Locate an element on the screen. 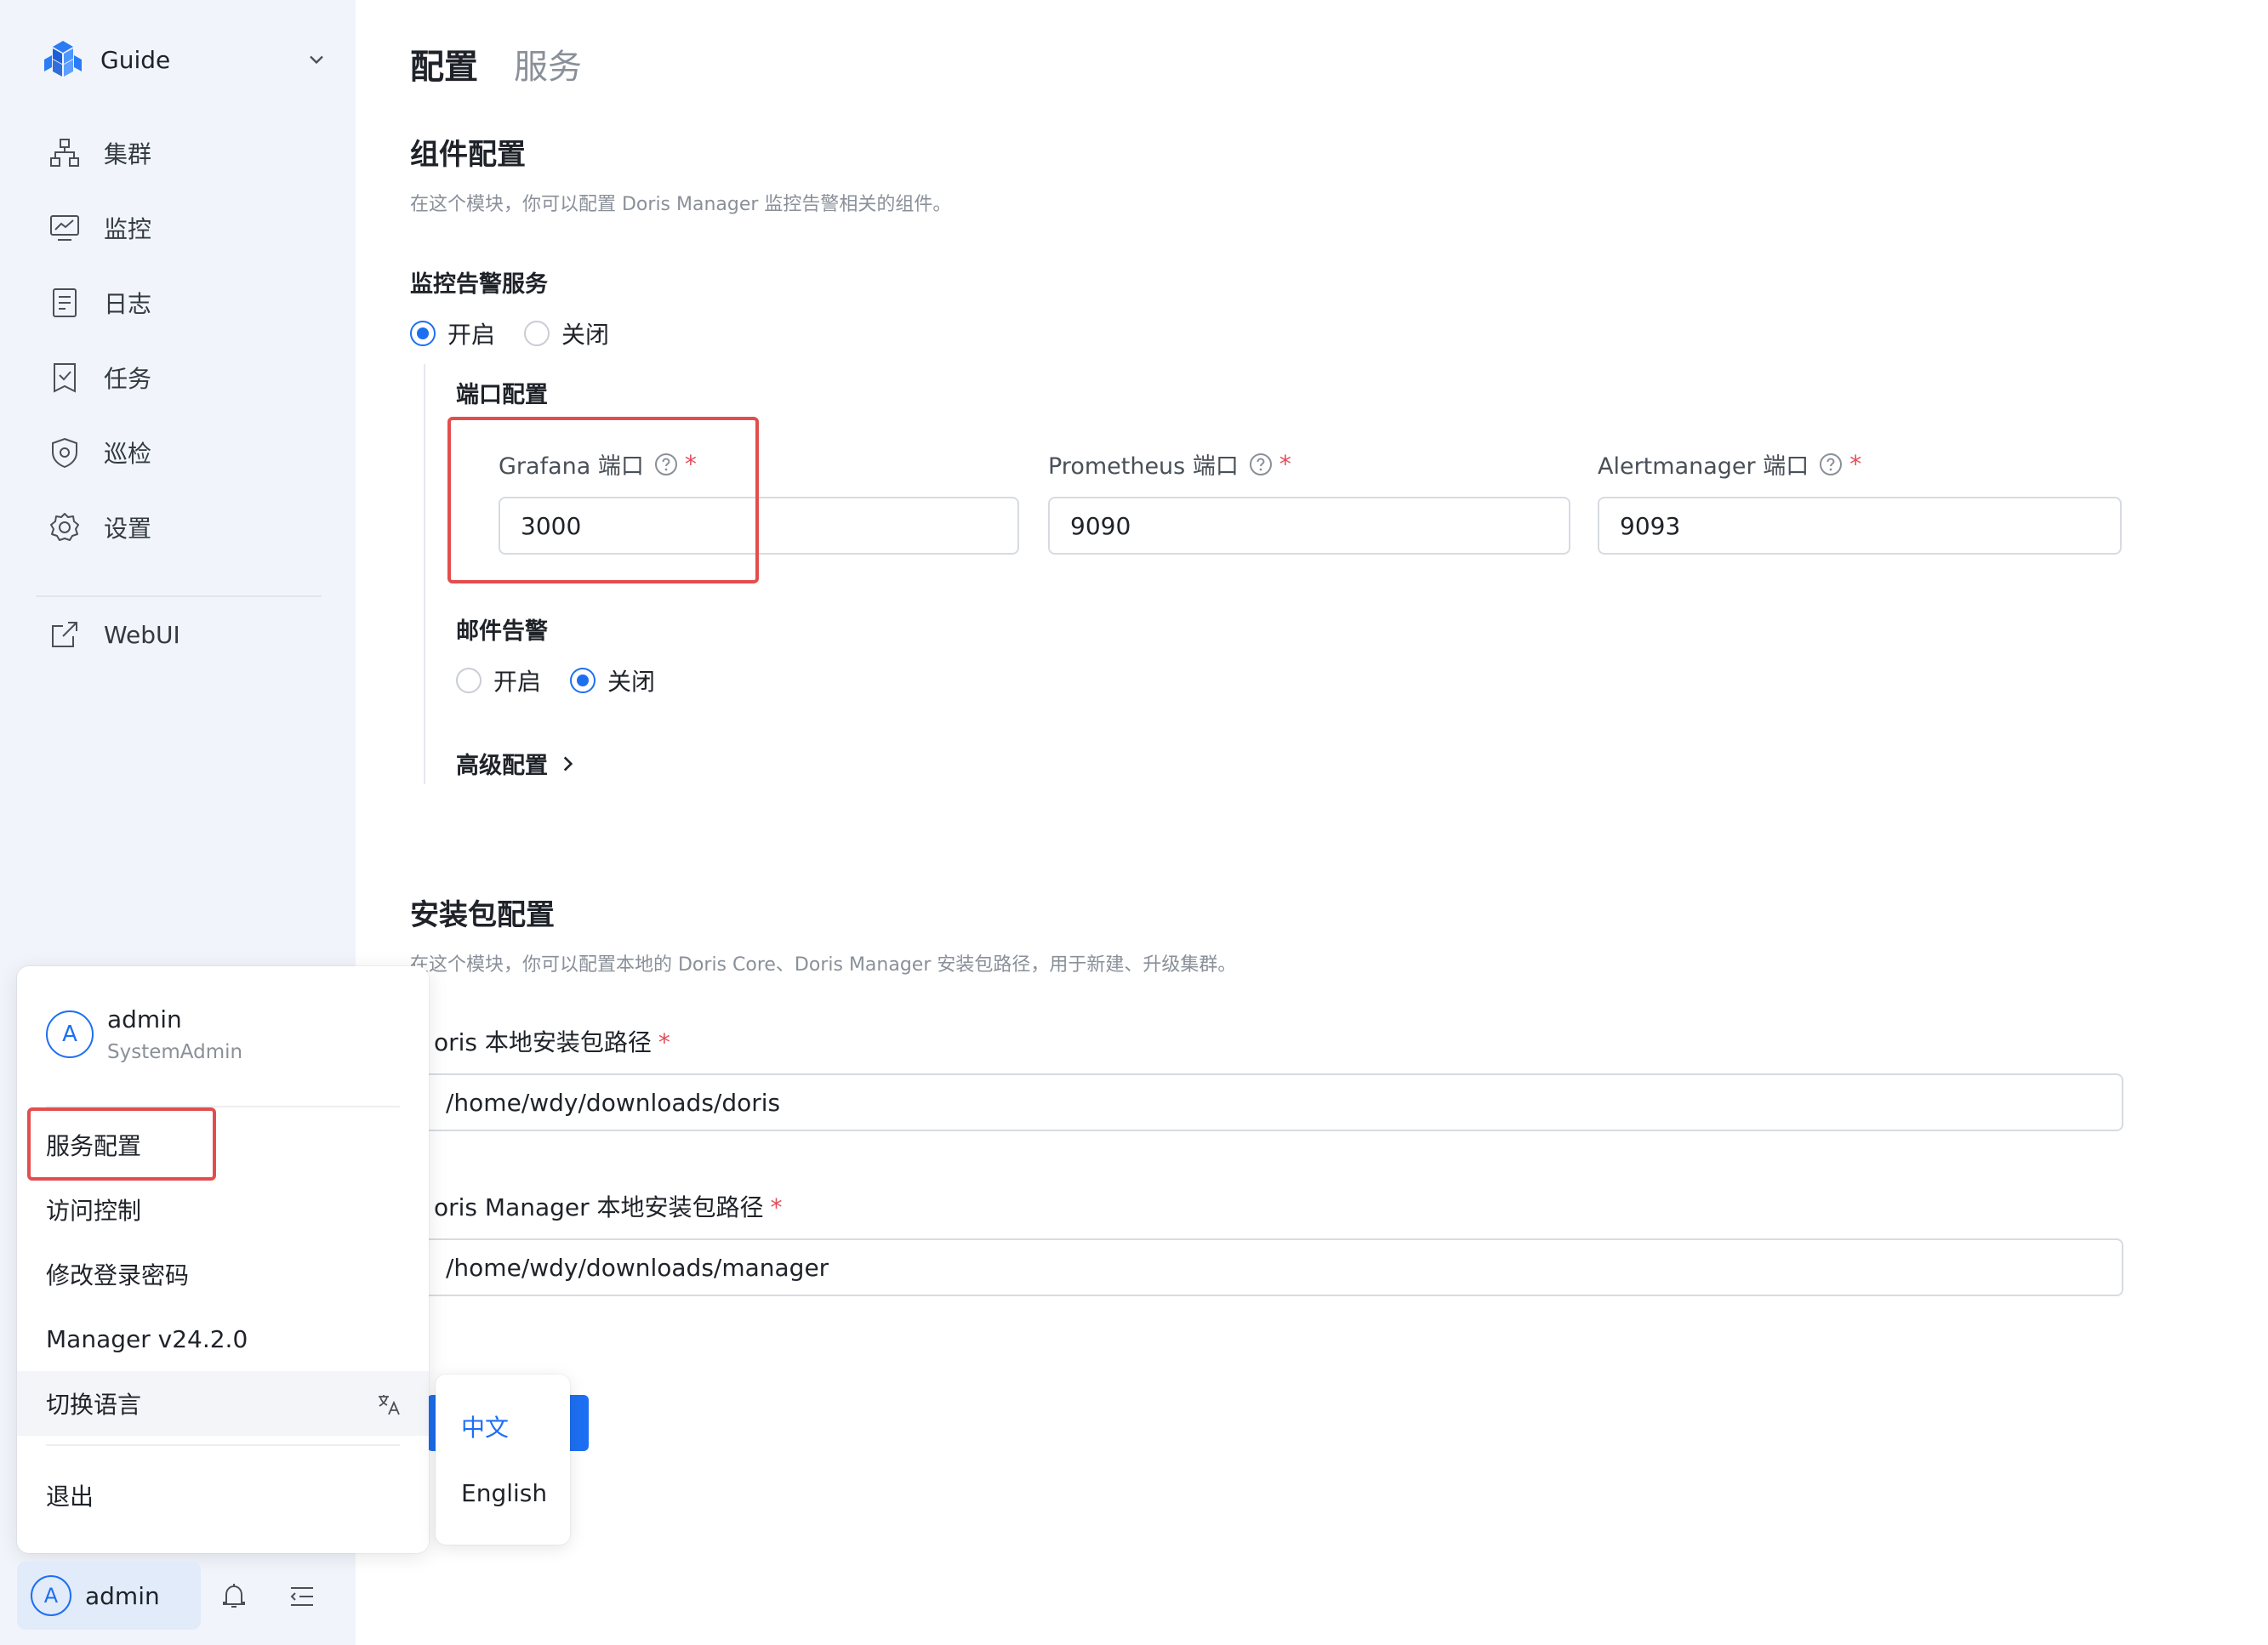  doris-path-label: oris 本地安装包路径 * is located at coordinates (552, 1041).